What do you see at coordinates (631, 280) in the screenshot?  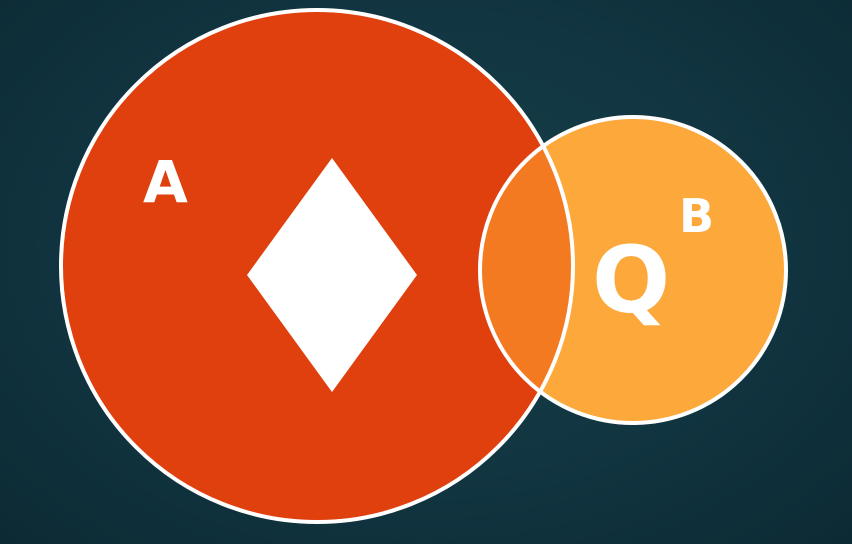 I see `set-b-content-q: Q` at bounding box center [631, 280].